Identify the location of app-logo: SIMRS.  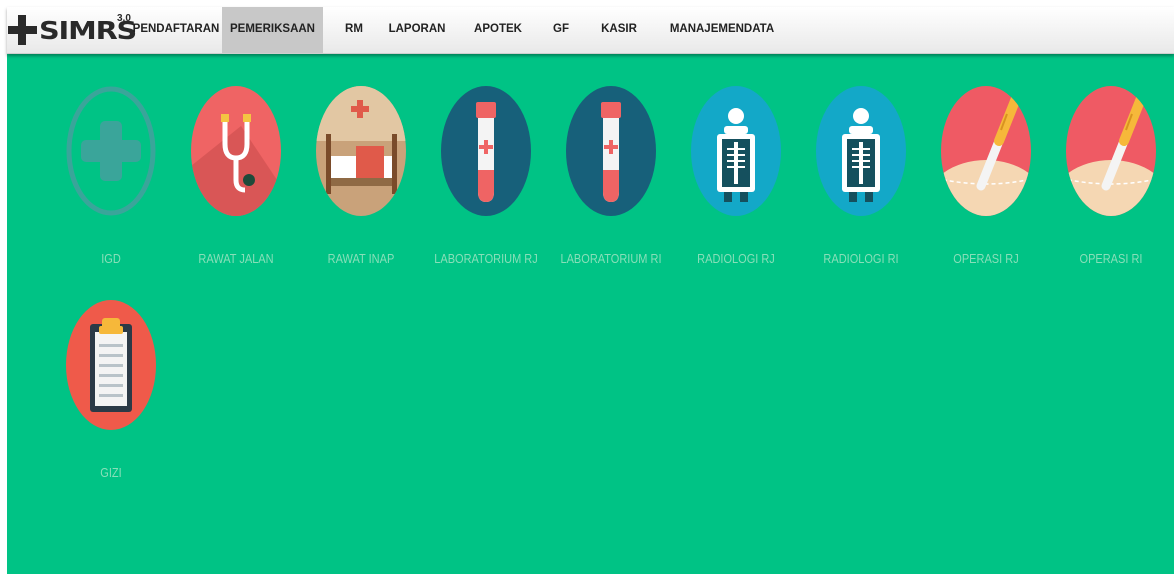
(72, 30).